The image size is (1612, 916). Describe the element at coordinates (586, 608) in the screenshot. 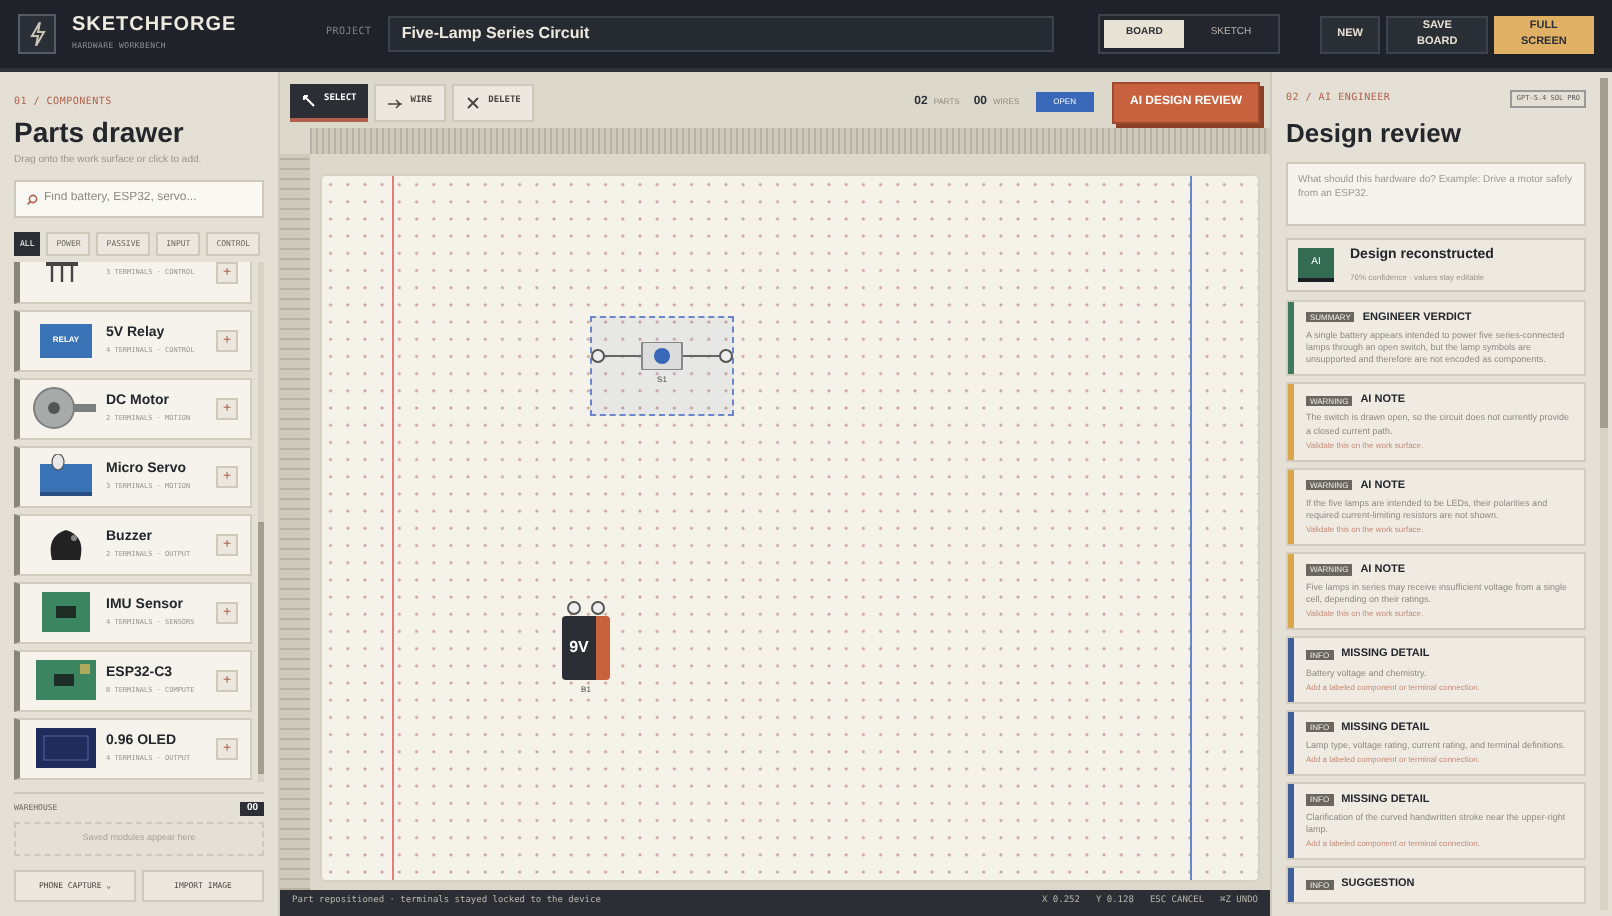

I see `terminals-drawing` at that location.